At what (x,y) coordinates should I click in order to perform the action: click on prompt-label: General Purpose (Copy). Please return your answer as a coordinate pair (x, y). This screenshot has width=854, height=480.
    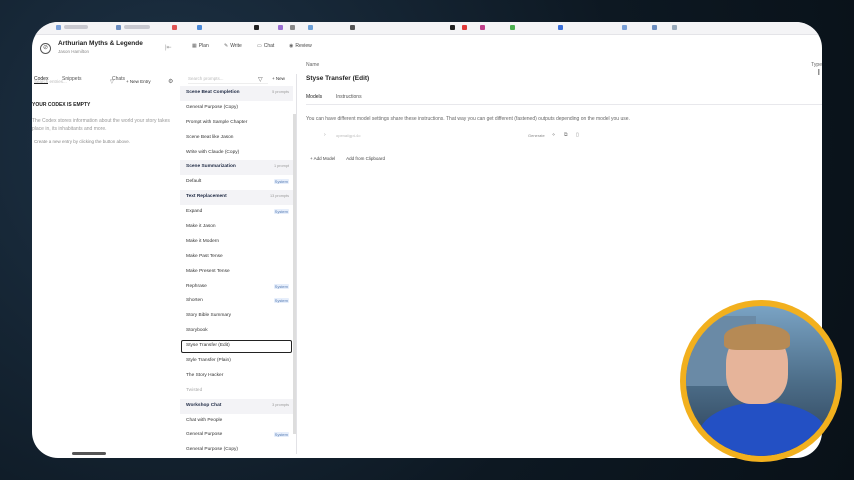
    Looking at the image, I should click on (212, 450).